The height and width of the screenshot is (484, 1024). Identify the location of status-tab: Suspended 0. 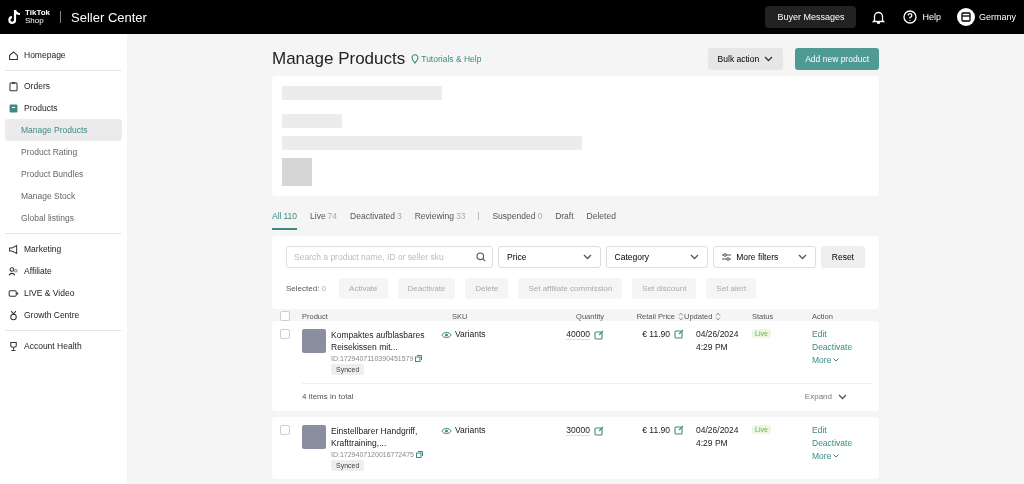
(517, 216).